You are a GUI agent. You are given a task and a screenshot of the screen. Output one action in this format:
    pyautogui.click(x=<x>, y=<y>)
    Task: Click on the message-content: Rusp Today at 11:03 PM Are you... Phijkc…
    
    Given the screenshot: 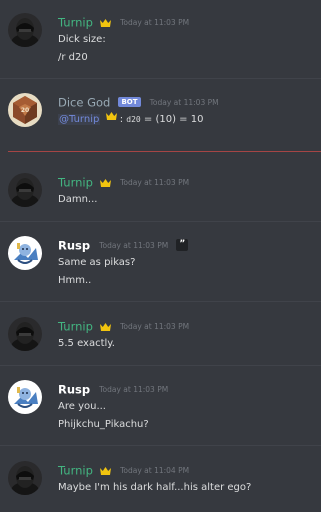 What is the action you would take?
    pyautogui.click(x=186, y=407)
    